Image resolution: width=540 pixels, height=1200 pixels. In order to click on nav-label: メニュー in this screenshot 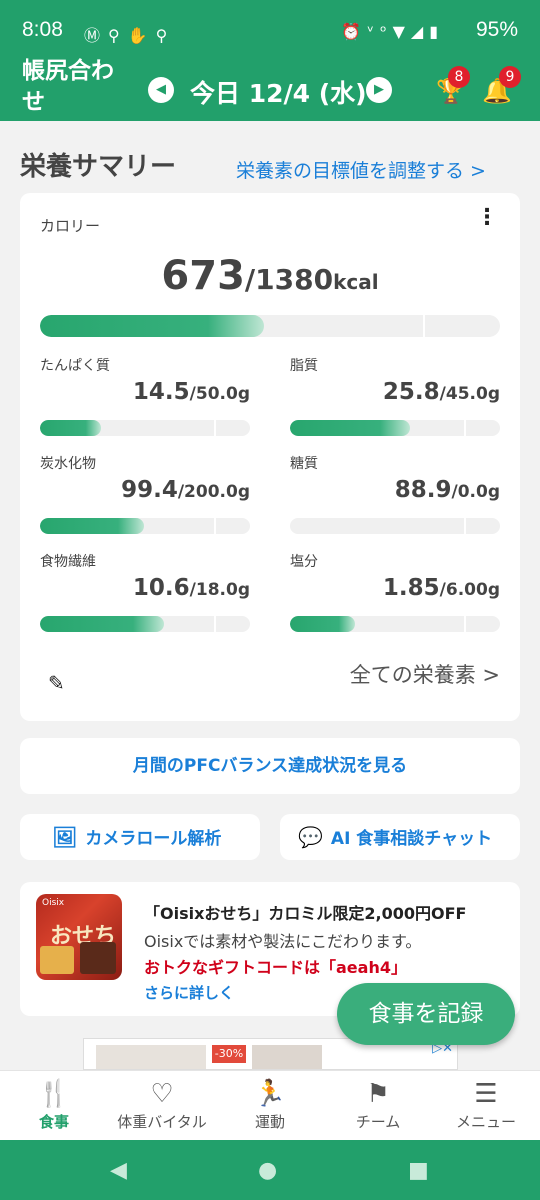, I will do `click(485, 1122)`.